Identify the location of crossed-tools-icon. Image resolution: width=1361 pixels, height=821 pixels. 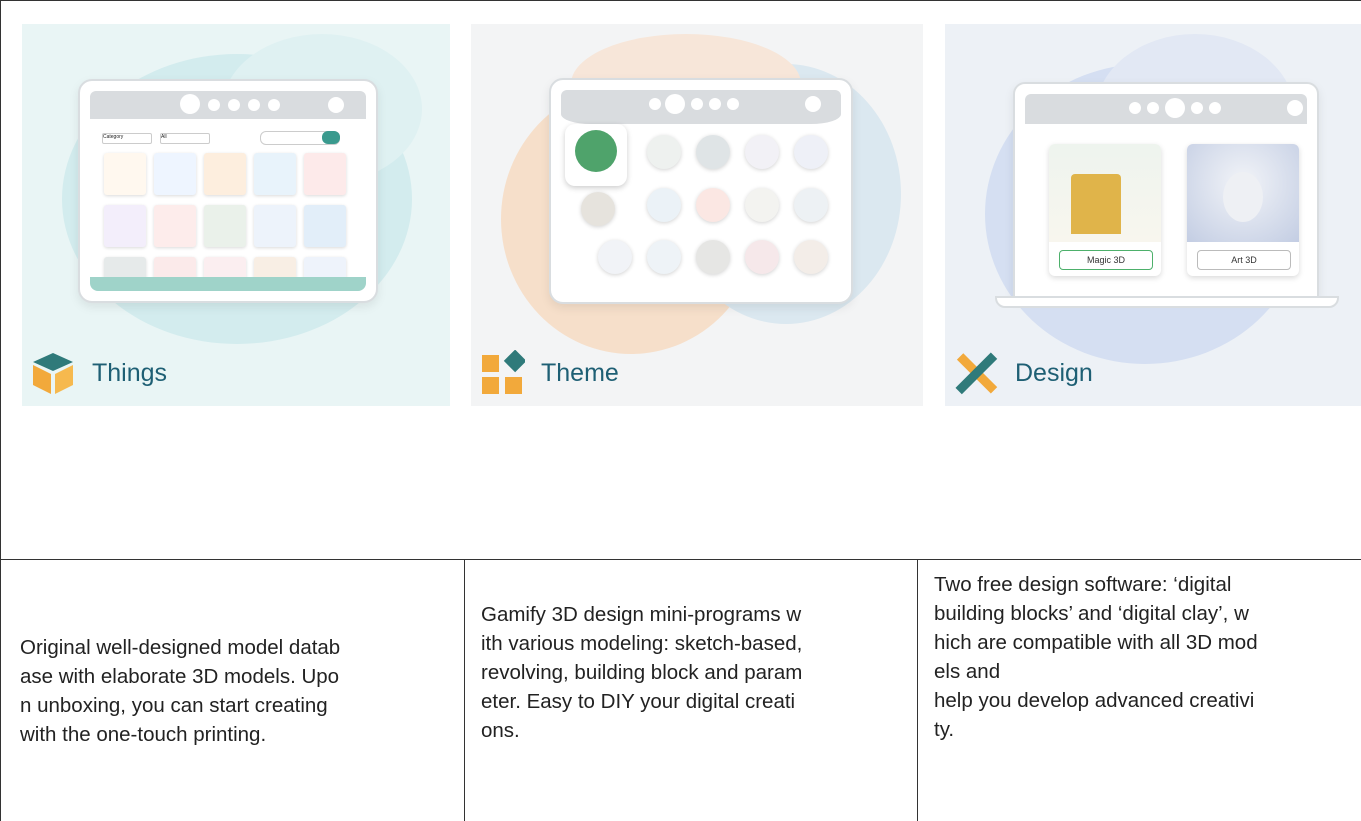
(976, 373).